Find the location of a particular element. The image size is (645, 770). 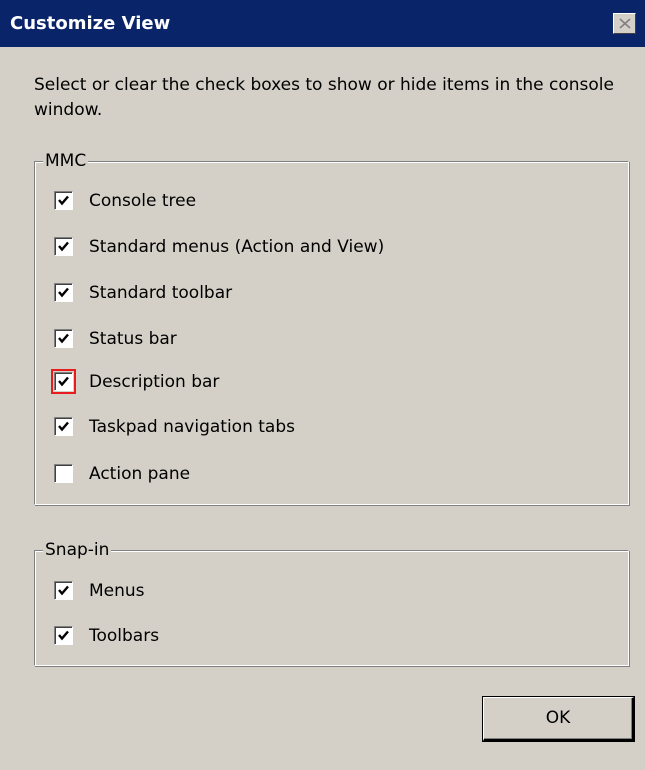

menus-label: Menus is located at coordinates (117, 591).